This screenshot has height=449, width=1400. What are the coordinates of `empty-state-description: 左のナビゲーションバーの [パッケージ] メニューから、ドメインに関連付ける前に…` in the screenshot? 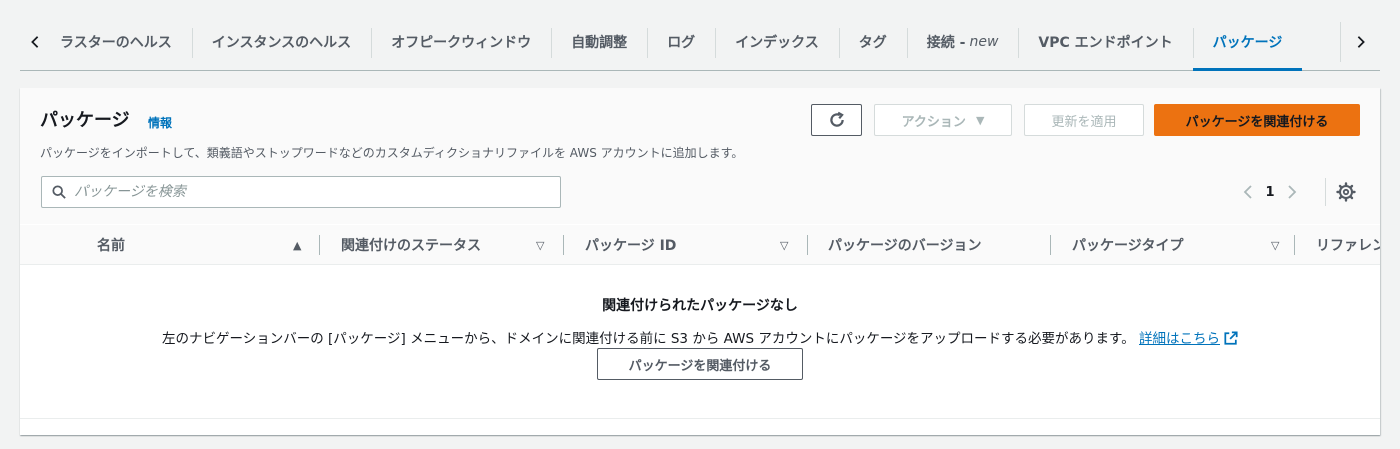 It's located at (700, 337).